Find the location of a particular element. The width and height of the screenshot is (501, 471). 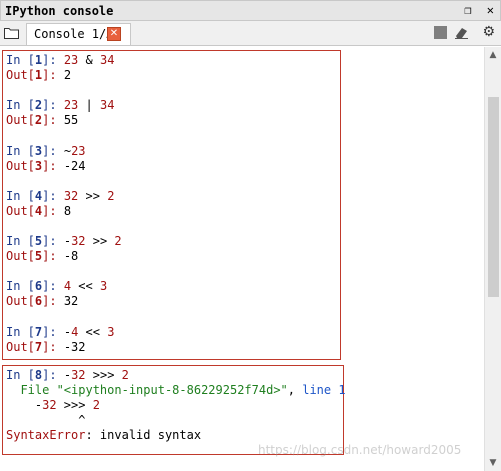

cell-4: In [4]: 32 >> 2 Out[4]: 8 is located at coordinates (60, 203).